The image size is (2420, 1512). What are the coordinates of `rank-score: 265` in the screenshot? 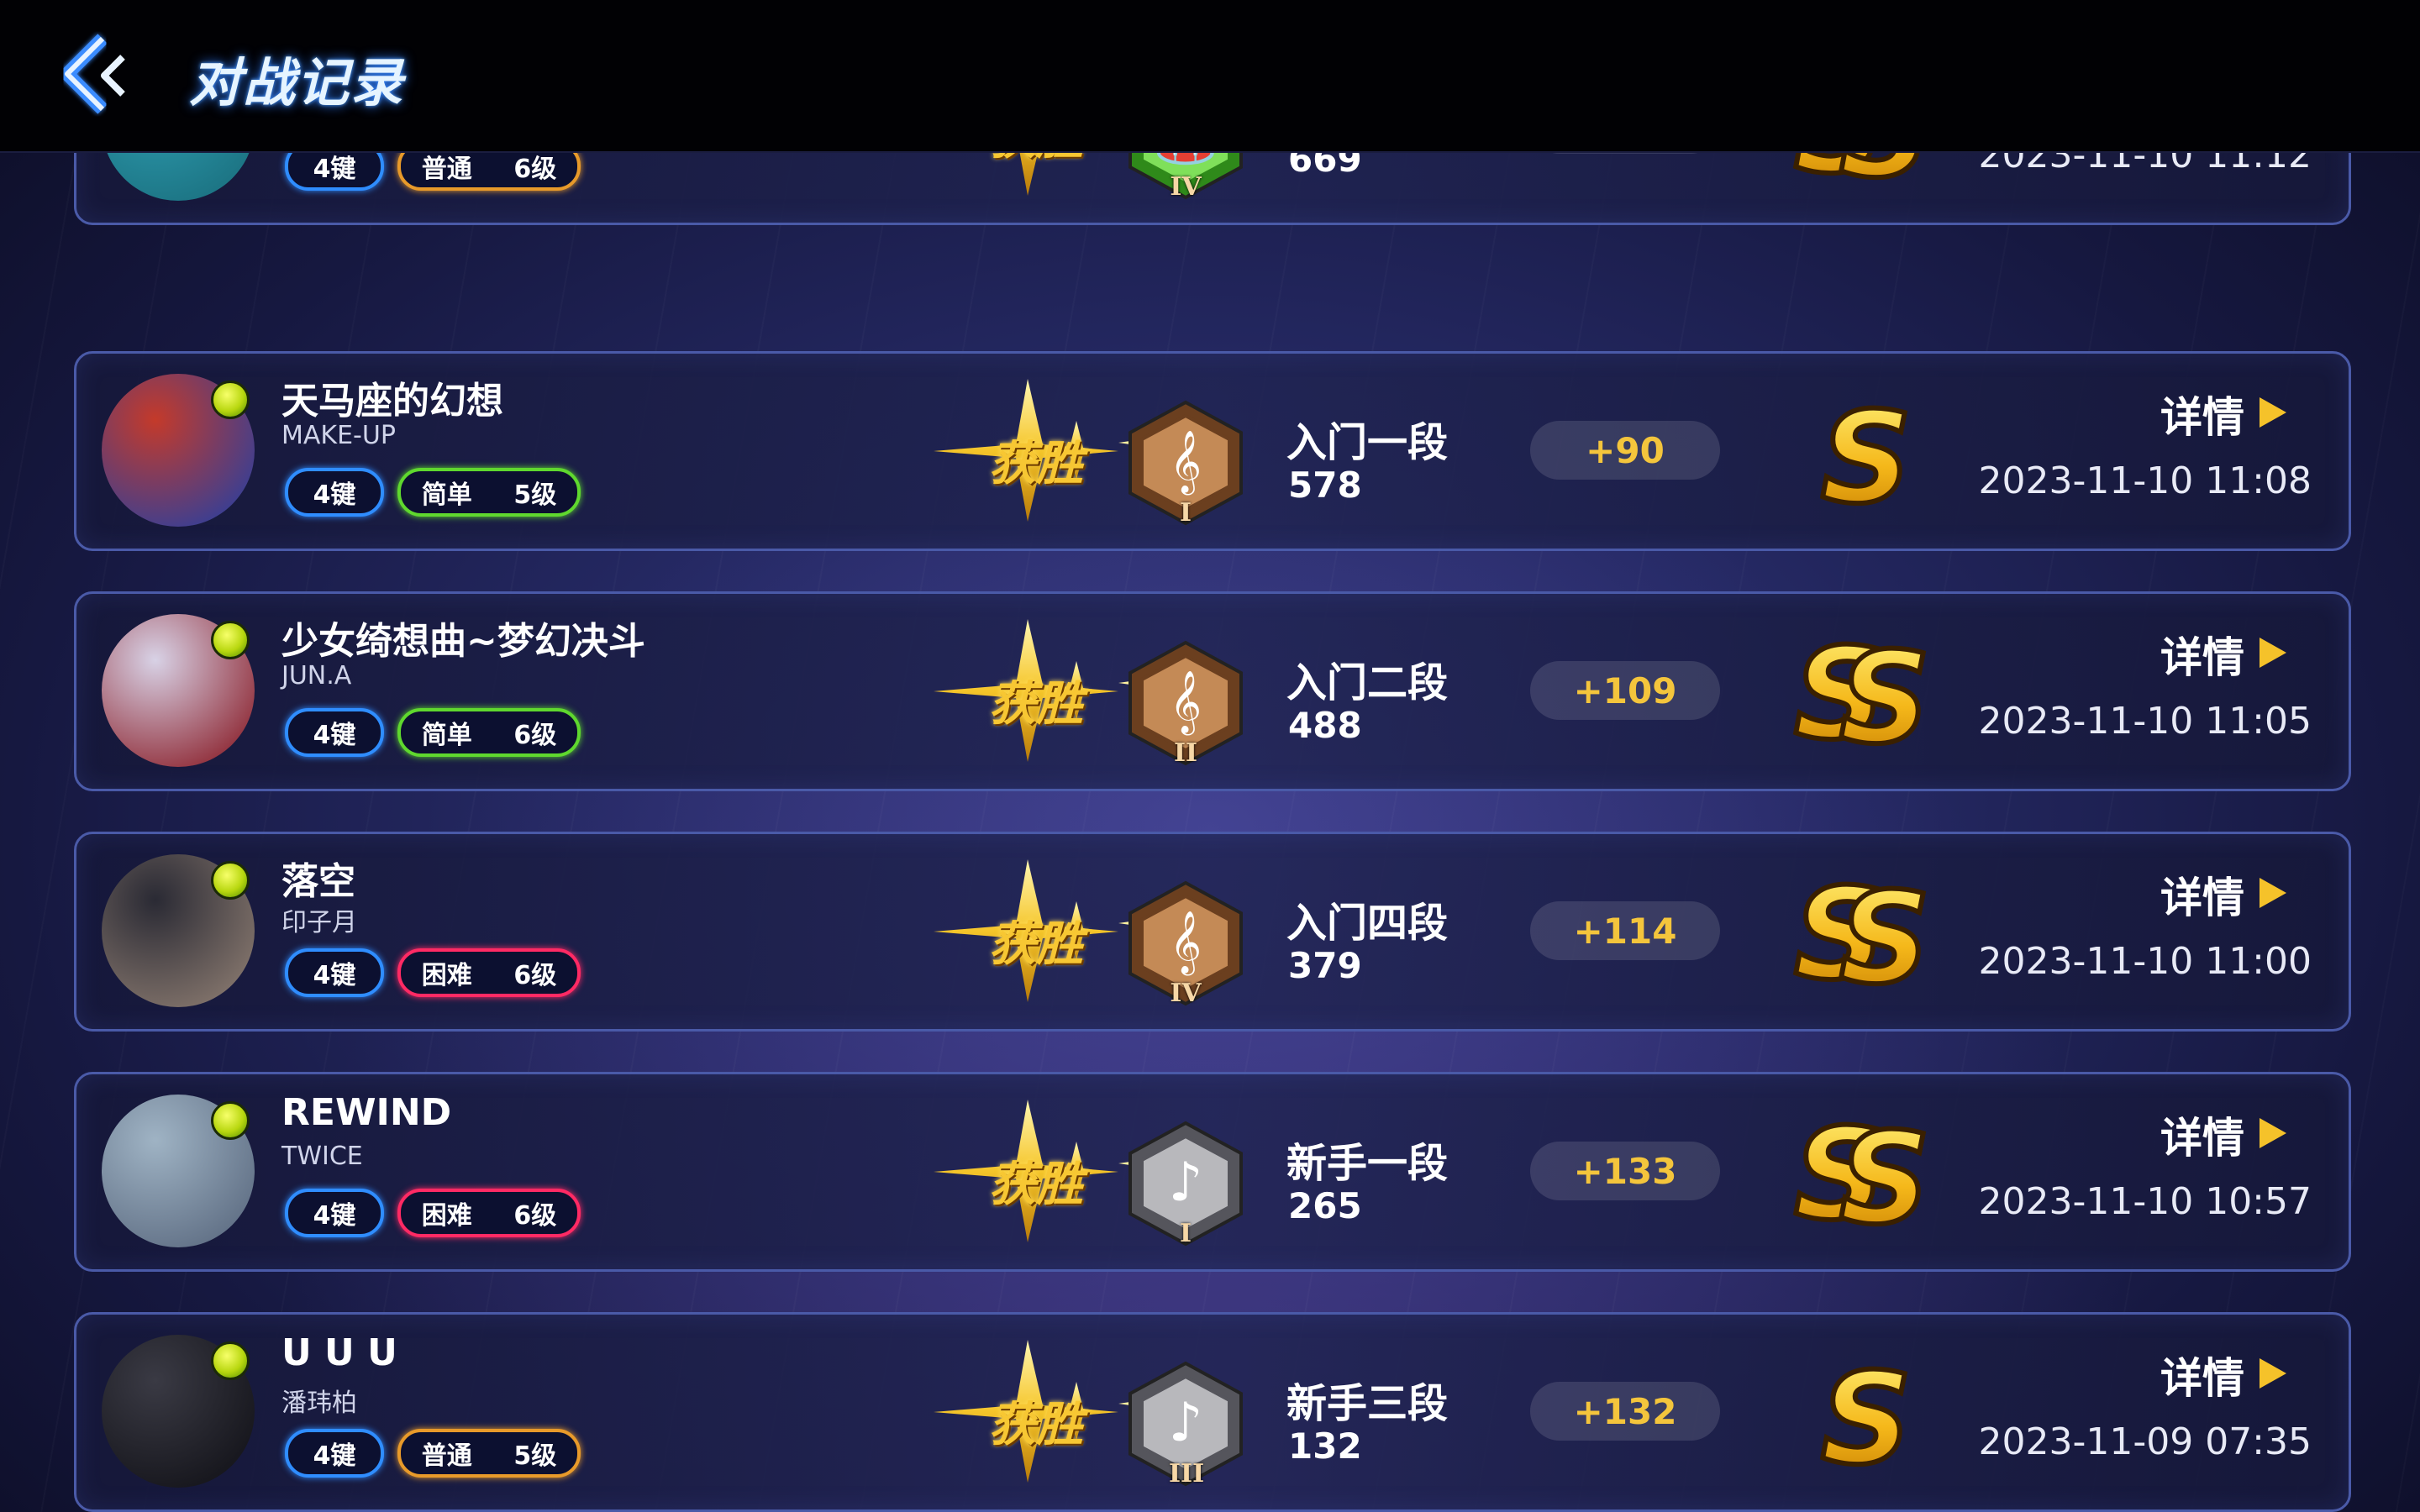 It's located at (1325, 1205).